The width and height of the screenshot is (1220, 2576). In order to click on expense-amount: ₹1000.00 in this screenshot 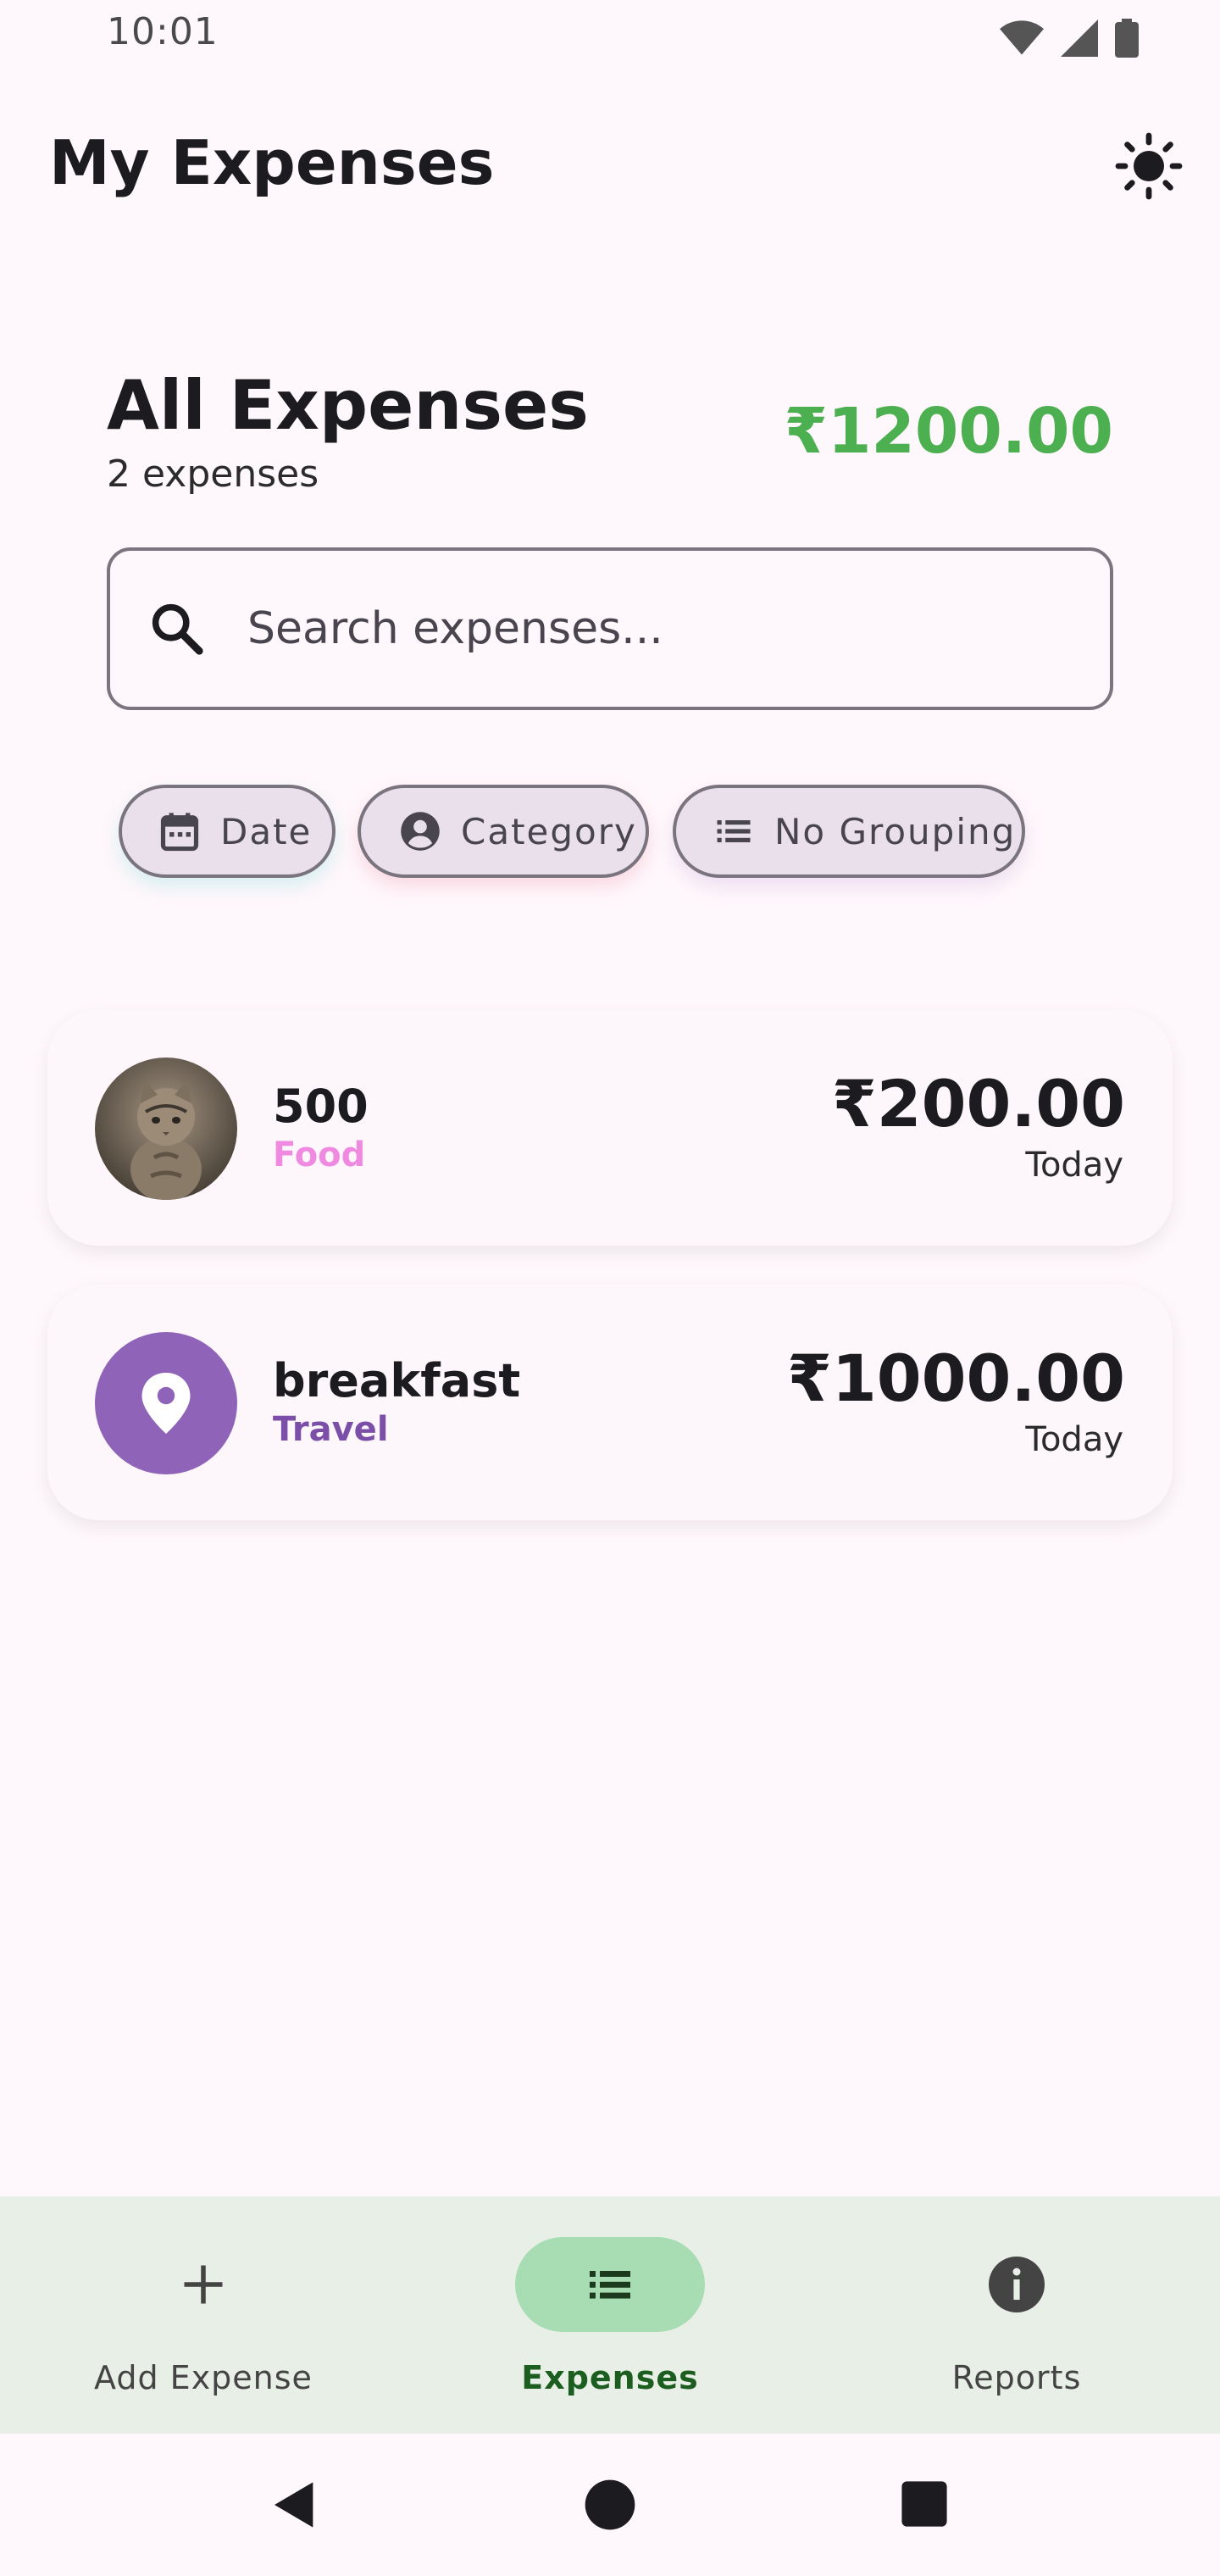, I will do `click(955, 1378)`.